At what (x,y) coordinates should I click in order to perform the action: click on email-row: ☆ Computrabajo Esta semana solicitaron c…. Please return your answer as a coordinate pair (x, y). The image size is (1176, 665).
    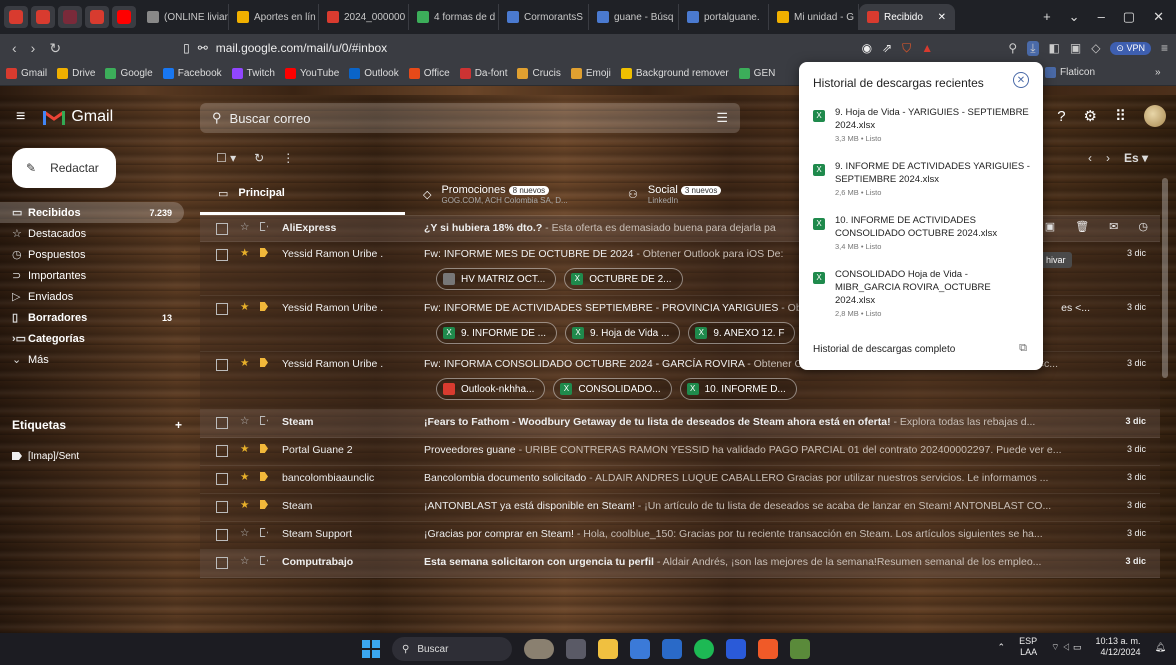
    Looking at the image, I should click on (680, 564).